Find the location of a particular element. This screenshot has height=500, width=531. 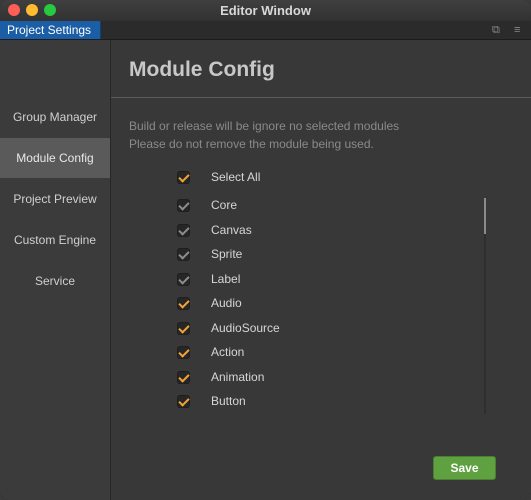

sidebar-item-service: Service is located at coordinates (55, 281).